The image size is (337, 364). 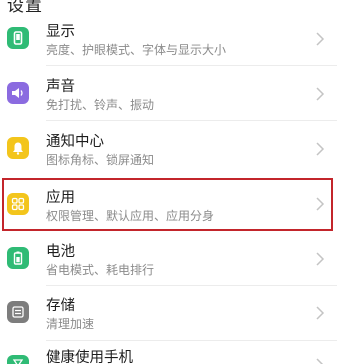 I want to click on settings-item-subtitle: 权限管理、默认应用、应用分身, so click(x=130, y=216).